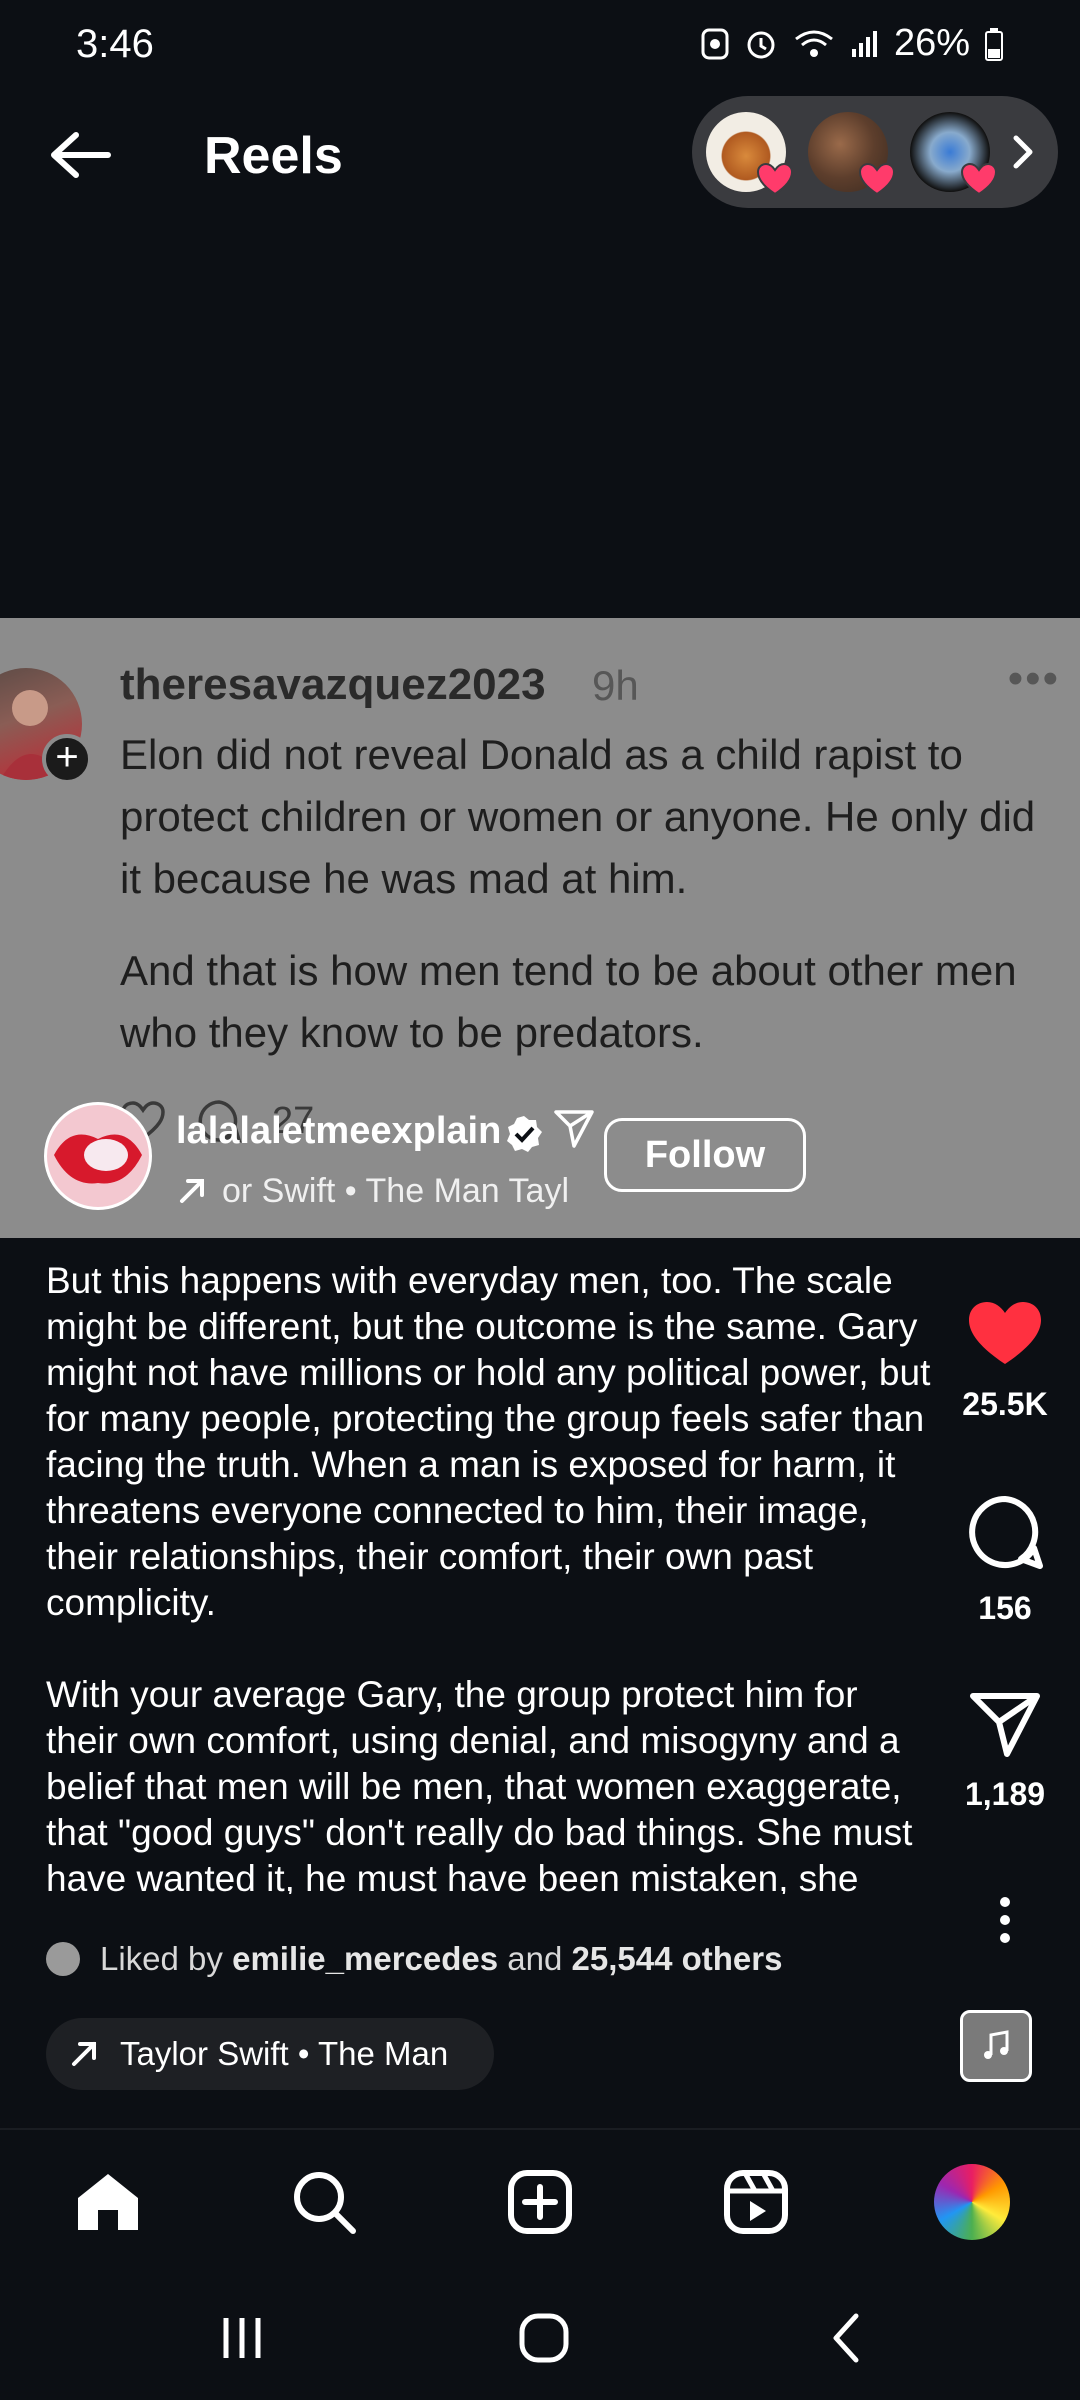 The width and height of the screenshot is (1080, 2400). Describe the element at coordinates (535, 1958) in the screenshot. I see `liked-by-and: and` at that location.